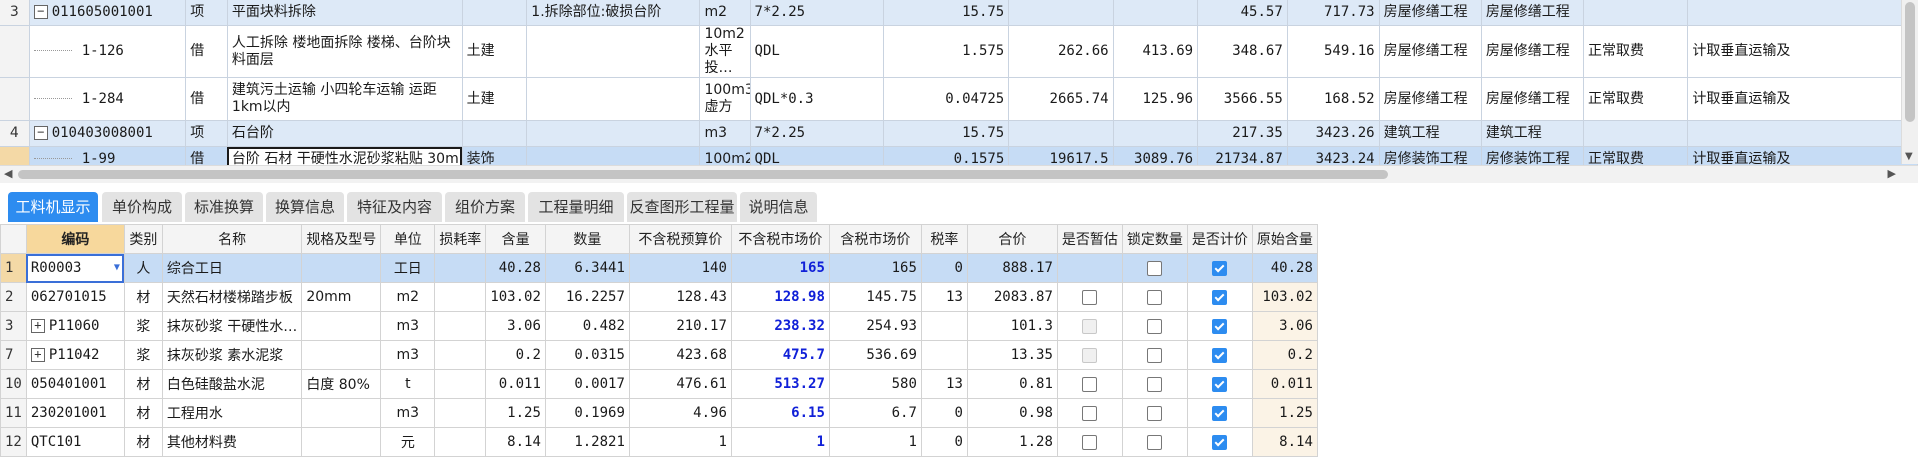  What do you see at coordinates (946, 99) in the screenshot?
I see `item-quantity: 0.04725` at bounding box center [946, 99].